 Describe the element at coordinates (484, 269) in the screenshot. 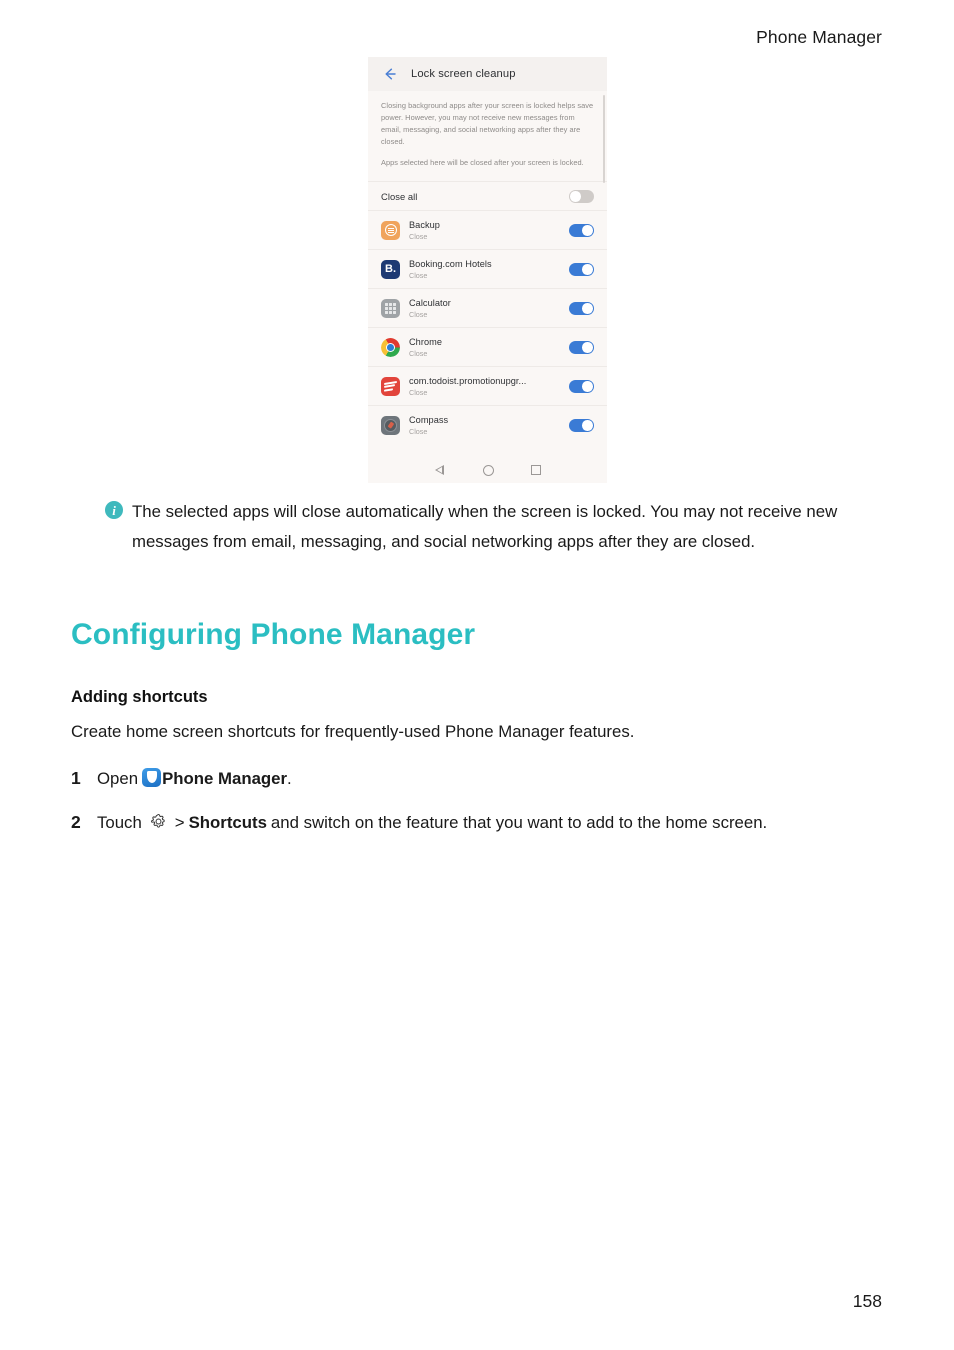

I see `app-row-texts: Booking.com Hotels Close` at that location.